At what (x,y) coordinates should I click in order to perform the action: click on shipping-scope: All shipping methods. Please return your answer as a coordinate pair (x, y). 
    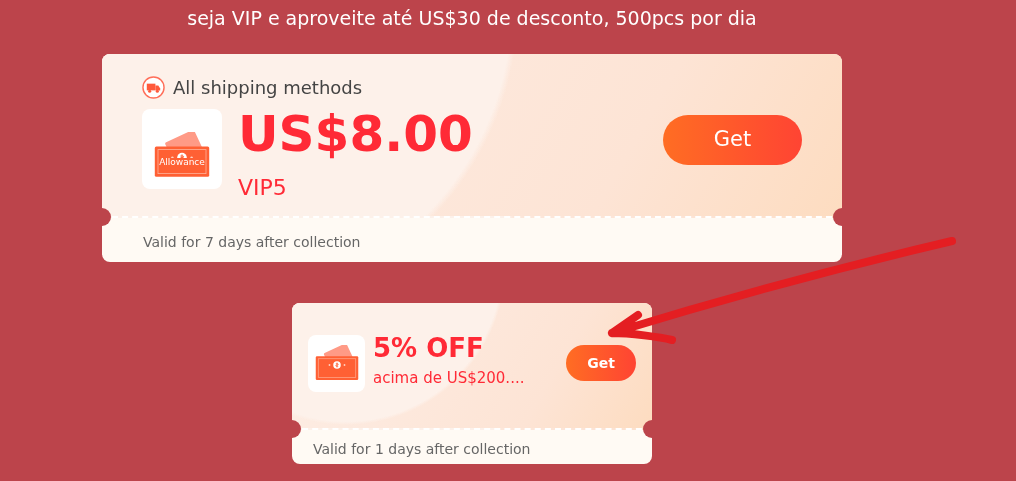
    Looking at the image, I should click on (268, 88).